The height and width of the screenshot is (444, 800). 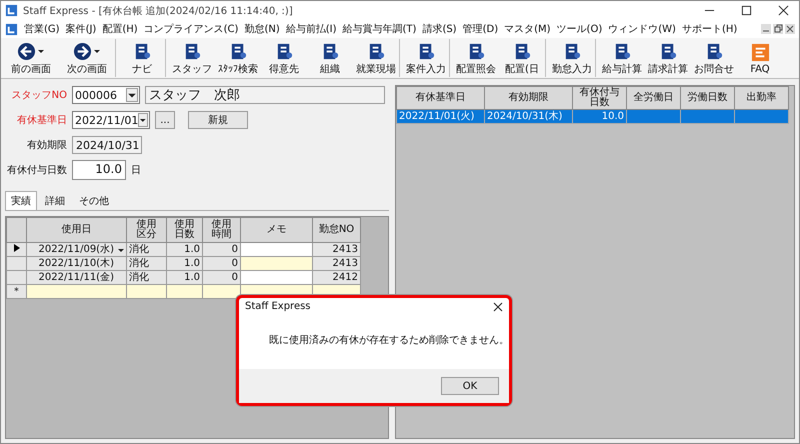 I want to click on toolbar-button: 配置照会, so click(x=476, y=58).